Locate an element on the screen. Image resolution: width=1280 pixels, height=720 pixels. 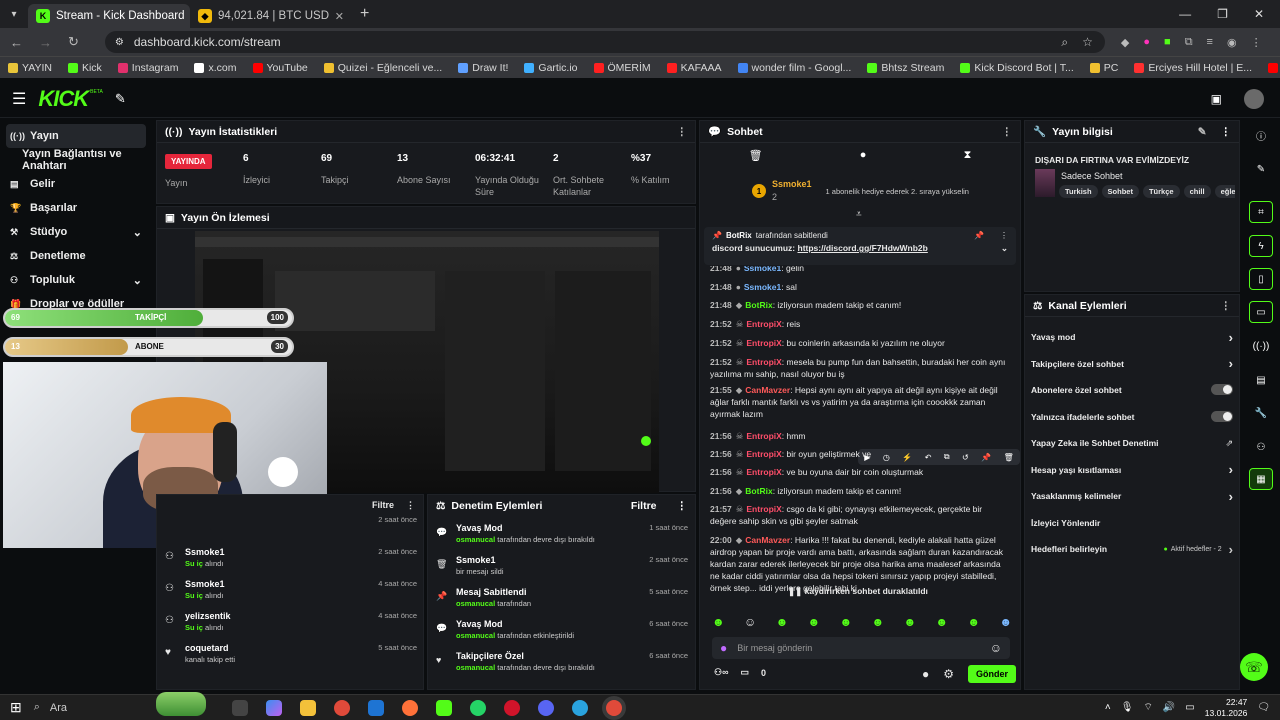
sidebar-item-0: ((·)) Yayın is located at coordinates (76, 136).